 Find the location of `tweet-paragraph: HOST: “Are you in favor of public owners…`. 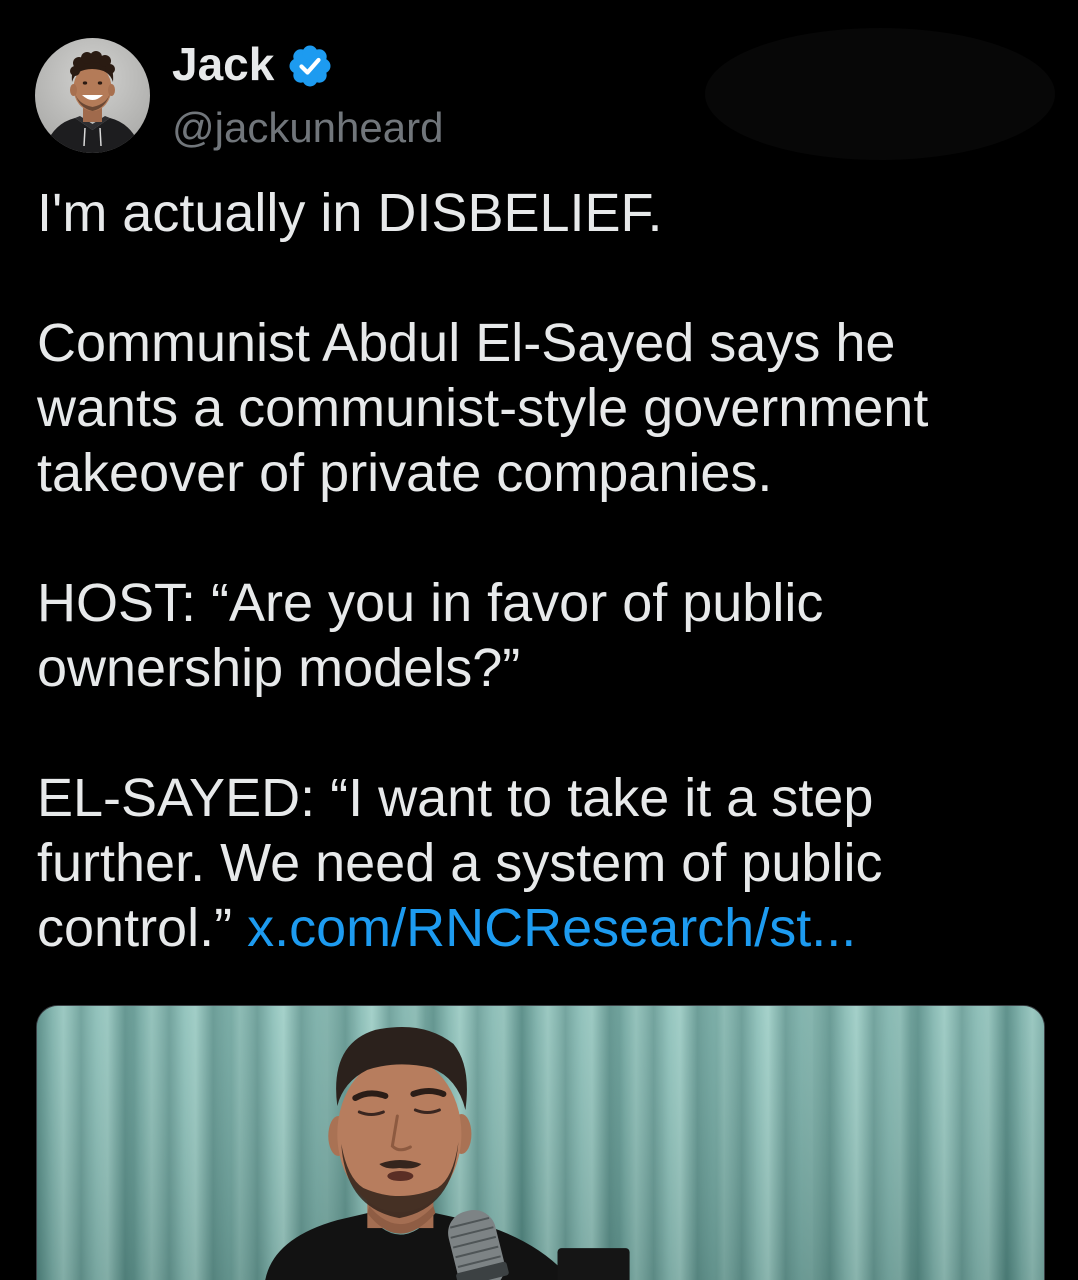

tweet-paragraph: HOST: “Are you in favor of public owners… is located at coordinates (547, 636).